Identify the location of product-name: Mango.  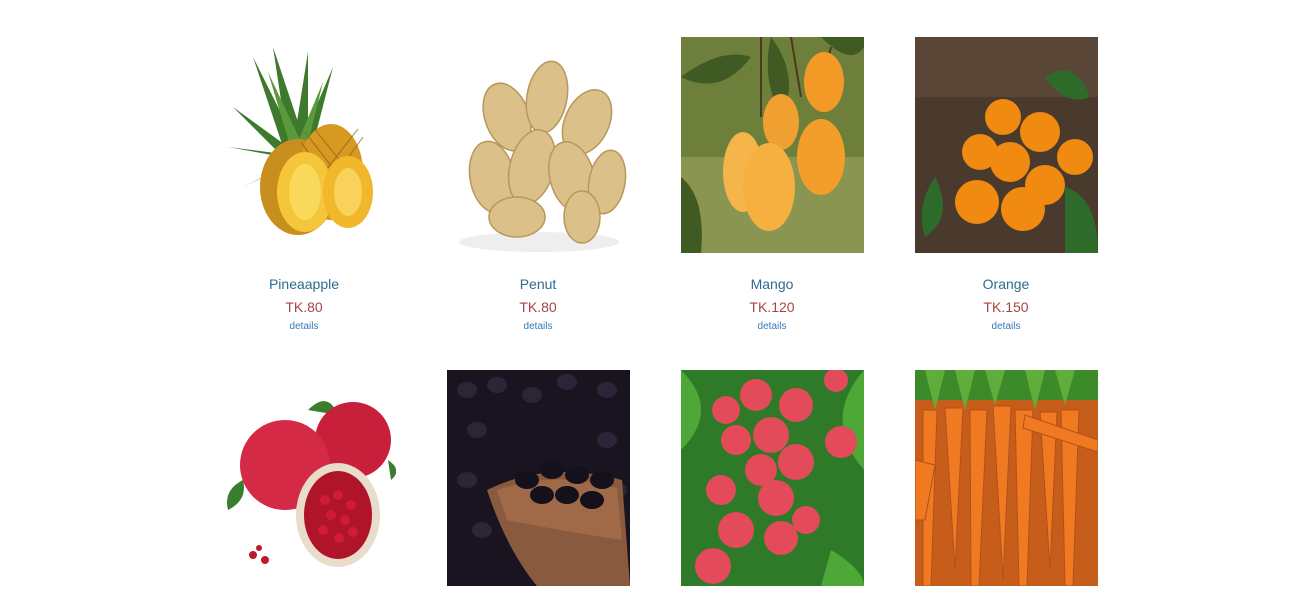
(772, 284).